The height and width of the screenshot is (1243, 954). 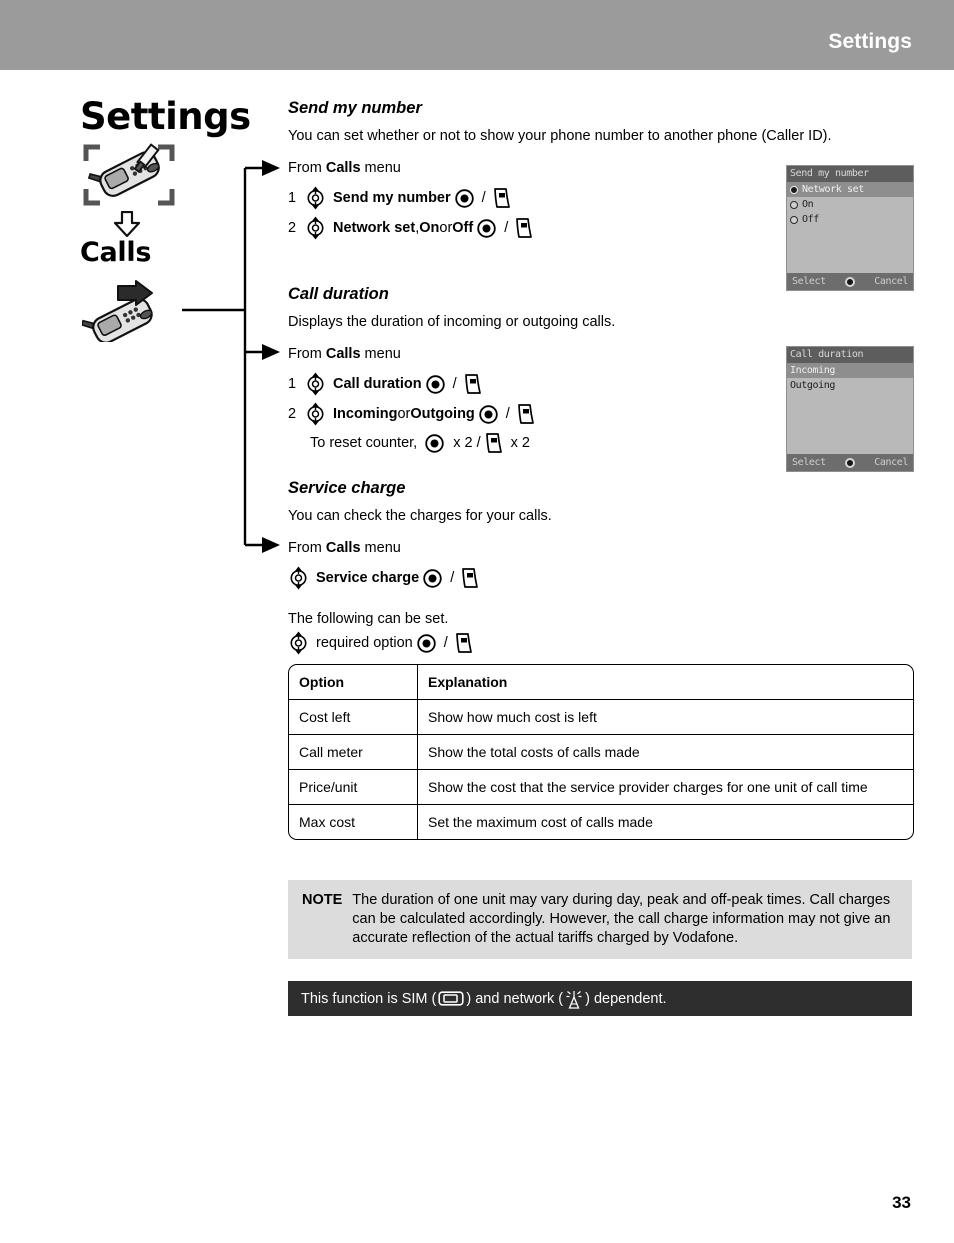 I want to click on screen-list-item-label: Outgoing, so click(x=812, y=385).